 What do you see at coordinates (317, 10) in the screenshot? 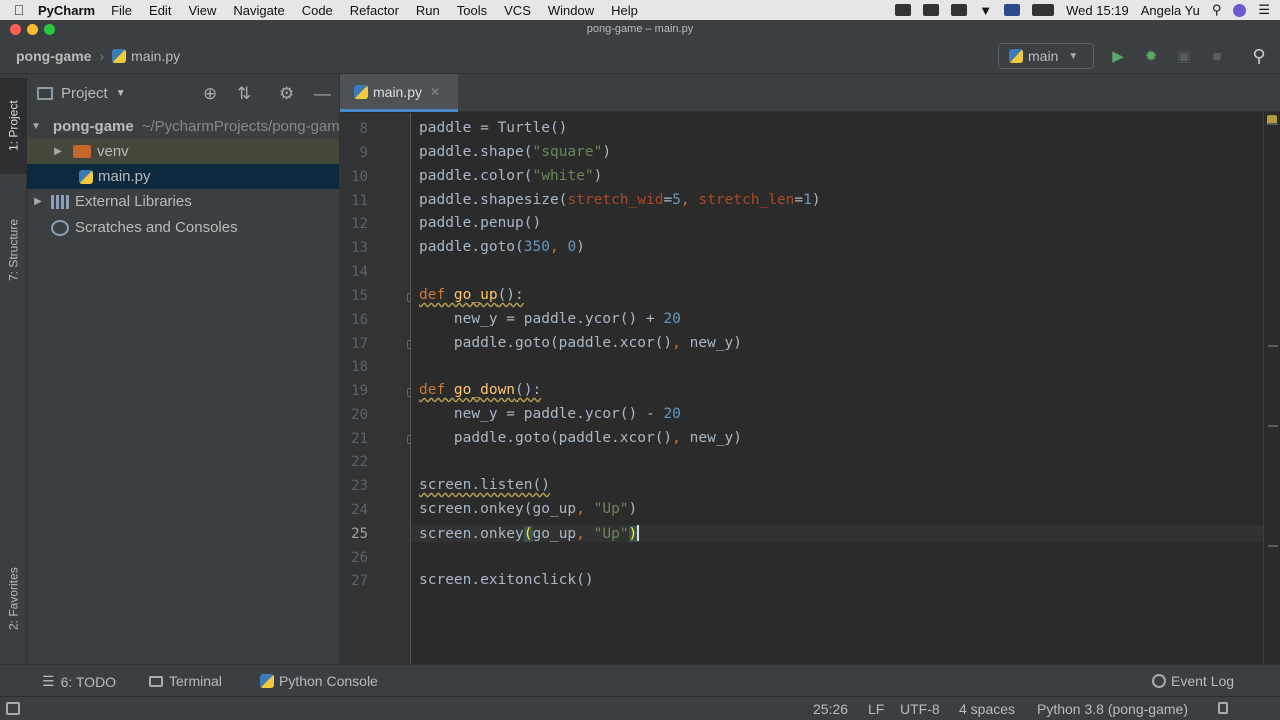
I see `menu-code: Code` at bounding box center [317, 10].